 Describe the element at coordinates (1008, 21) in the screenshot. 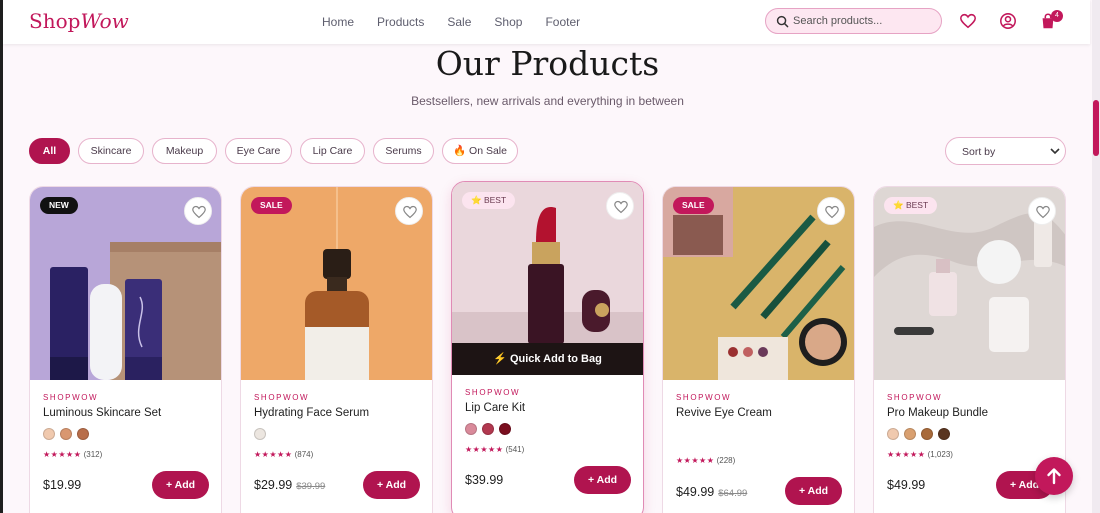

I see `user-icon` at that location.